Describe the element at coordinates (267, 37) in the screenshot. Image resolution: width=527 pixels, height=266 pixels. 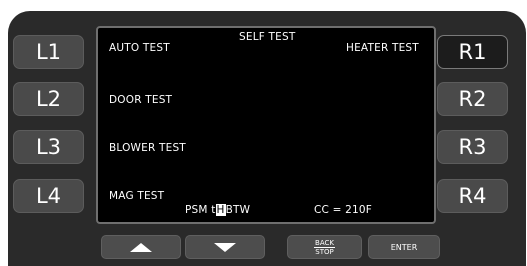
I see `screen-title: SELF TEST` at that location.